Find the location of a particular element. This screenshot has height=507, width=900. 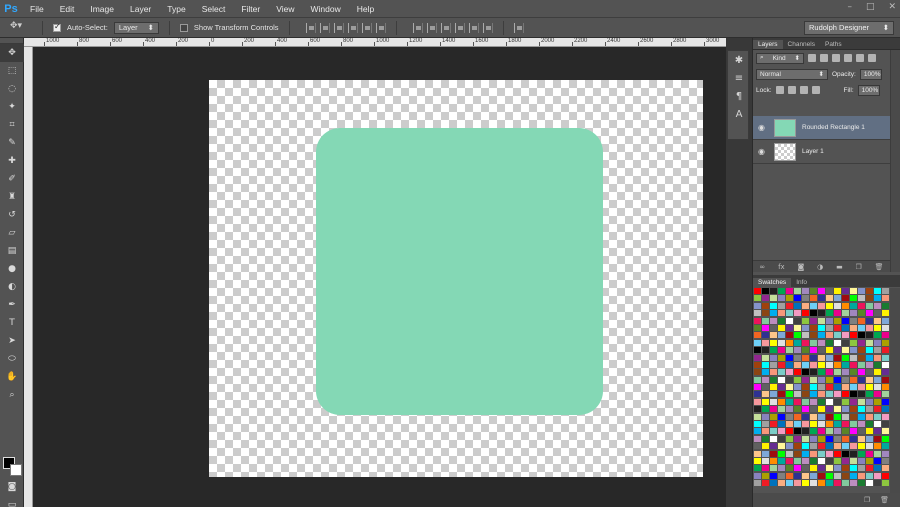

layers-scrollbar is located at coordinates (895, 161).